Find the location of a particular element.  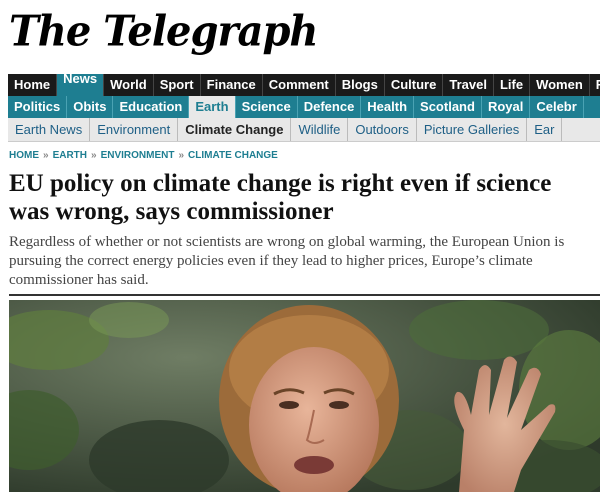

nav-item-women: Women is located at coordinates (560, 85).